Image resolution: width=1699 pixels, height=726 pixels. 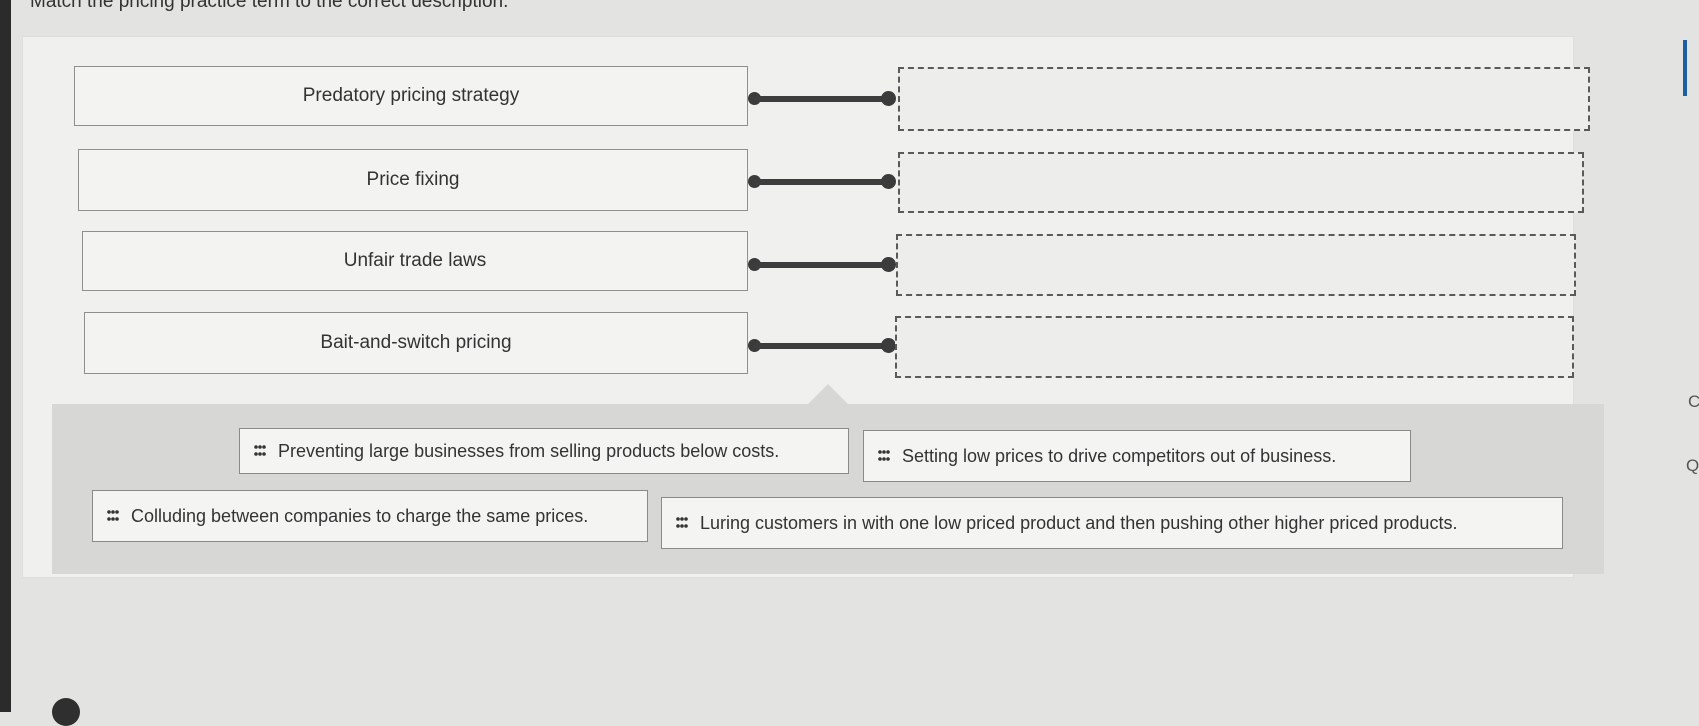 I want to click on term-label: Bait-and-switch pricing, so click(x=416, y=342).